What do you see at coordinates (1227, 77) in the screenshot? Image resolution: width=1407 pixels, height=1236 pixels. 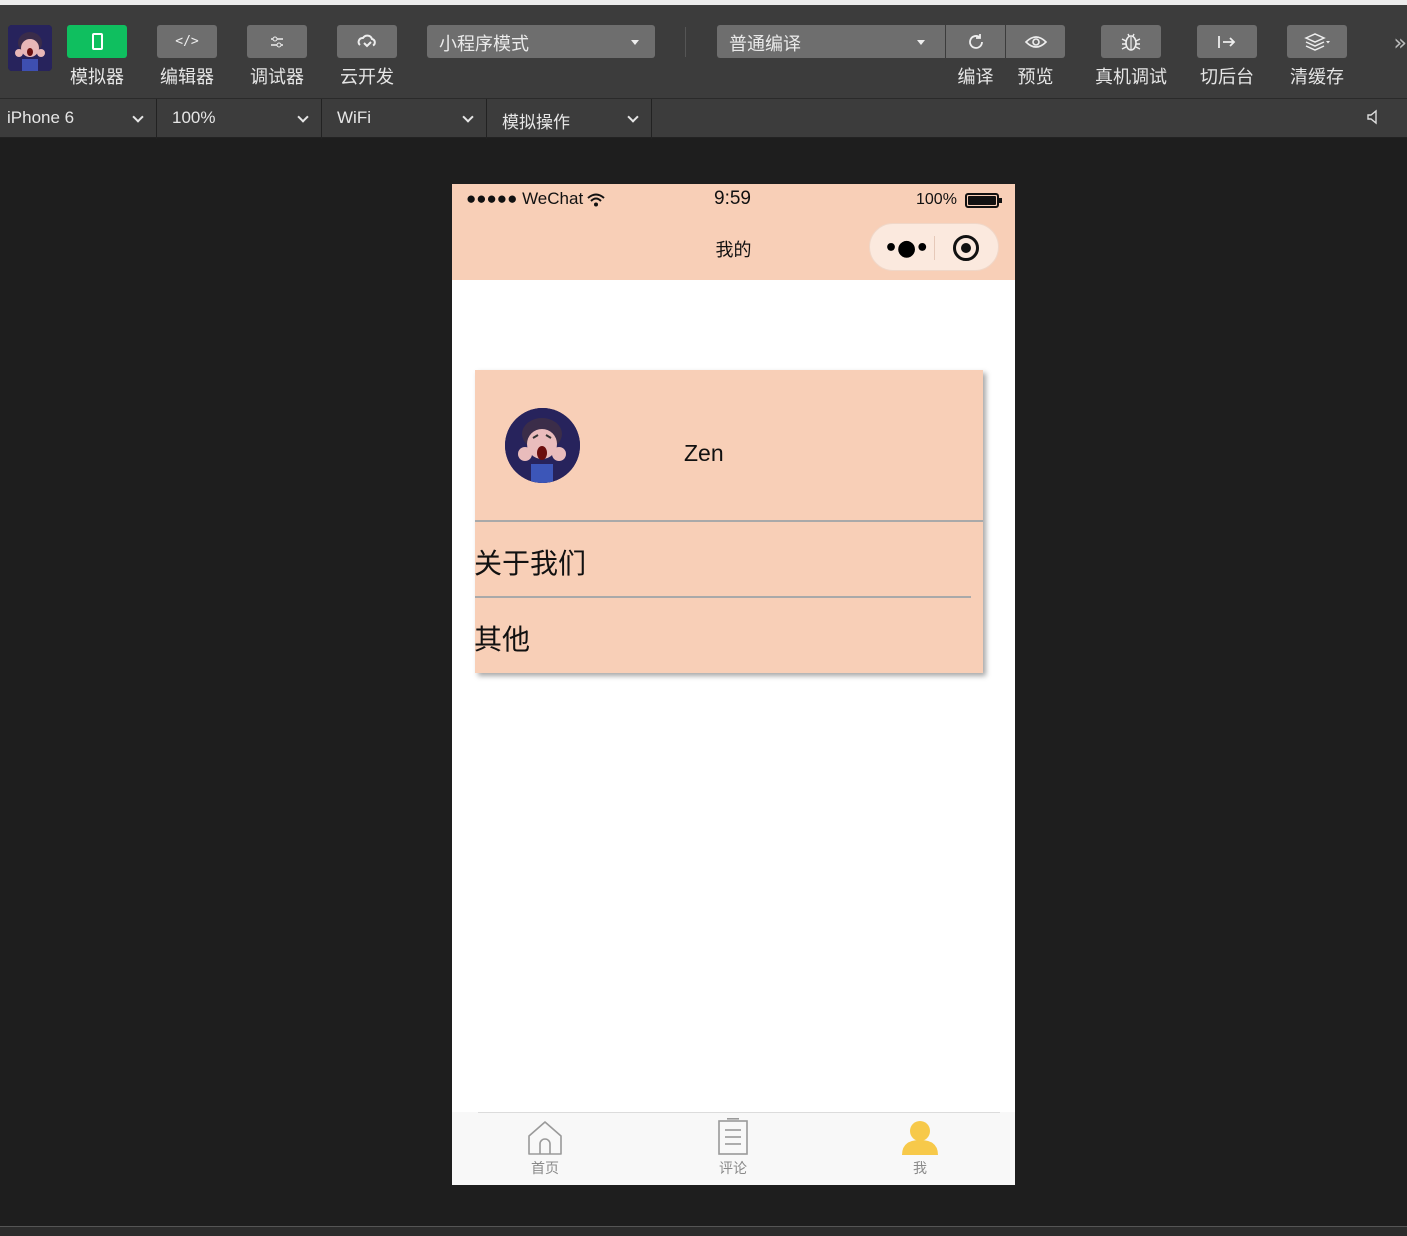 I see `background-label: 切后台` at bounding box center [1227, 77].